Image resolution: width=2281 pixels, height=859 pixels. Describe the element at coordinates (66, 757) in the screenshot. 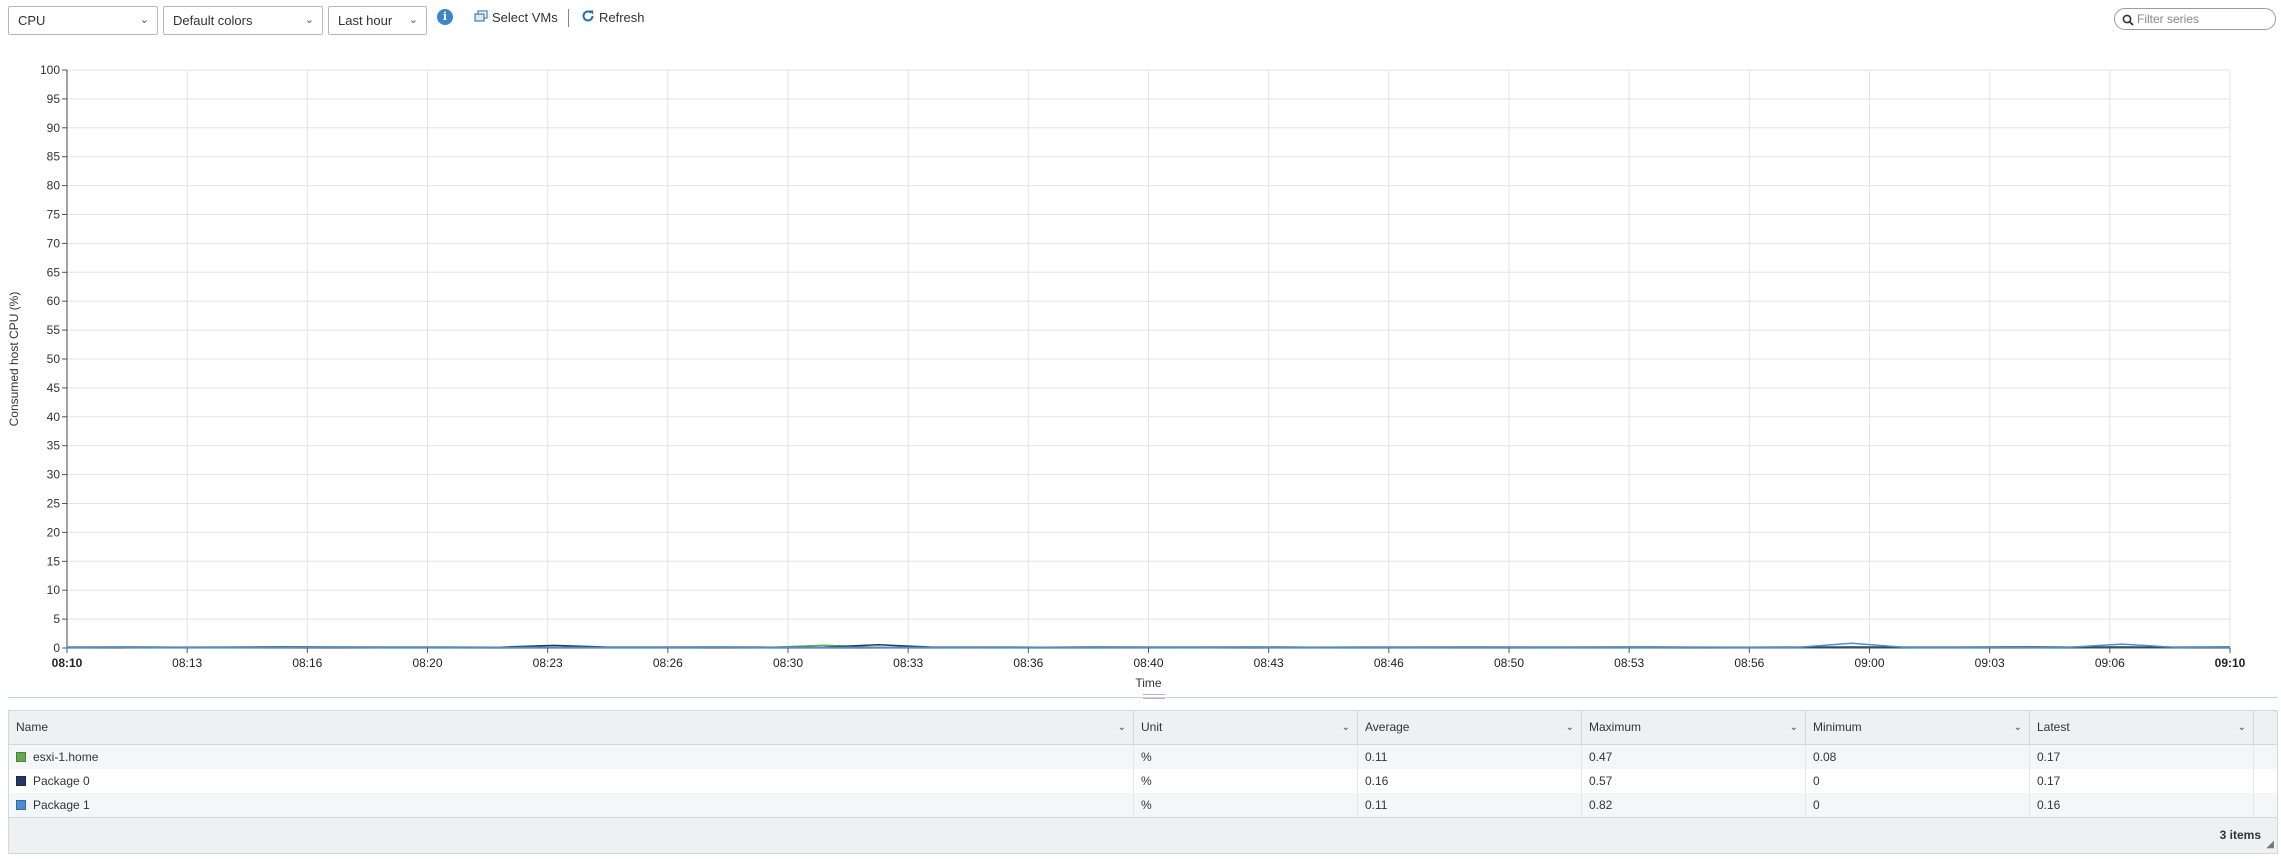

I see `cell-text: esxi-1.home` at that location.